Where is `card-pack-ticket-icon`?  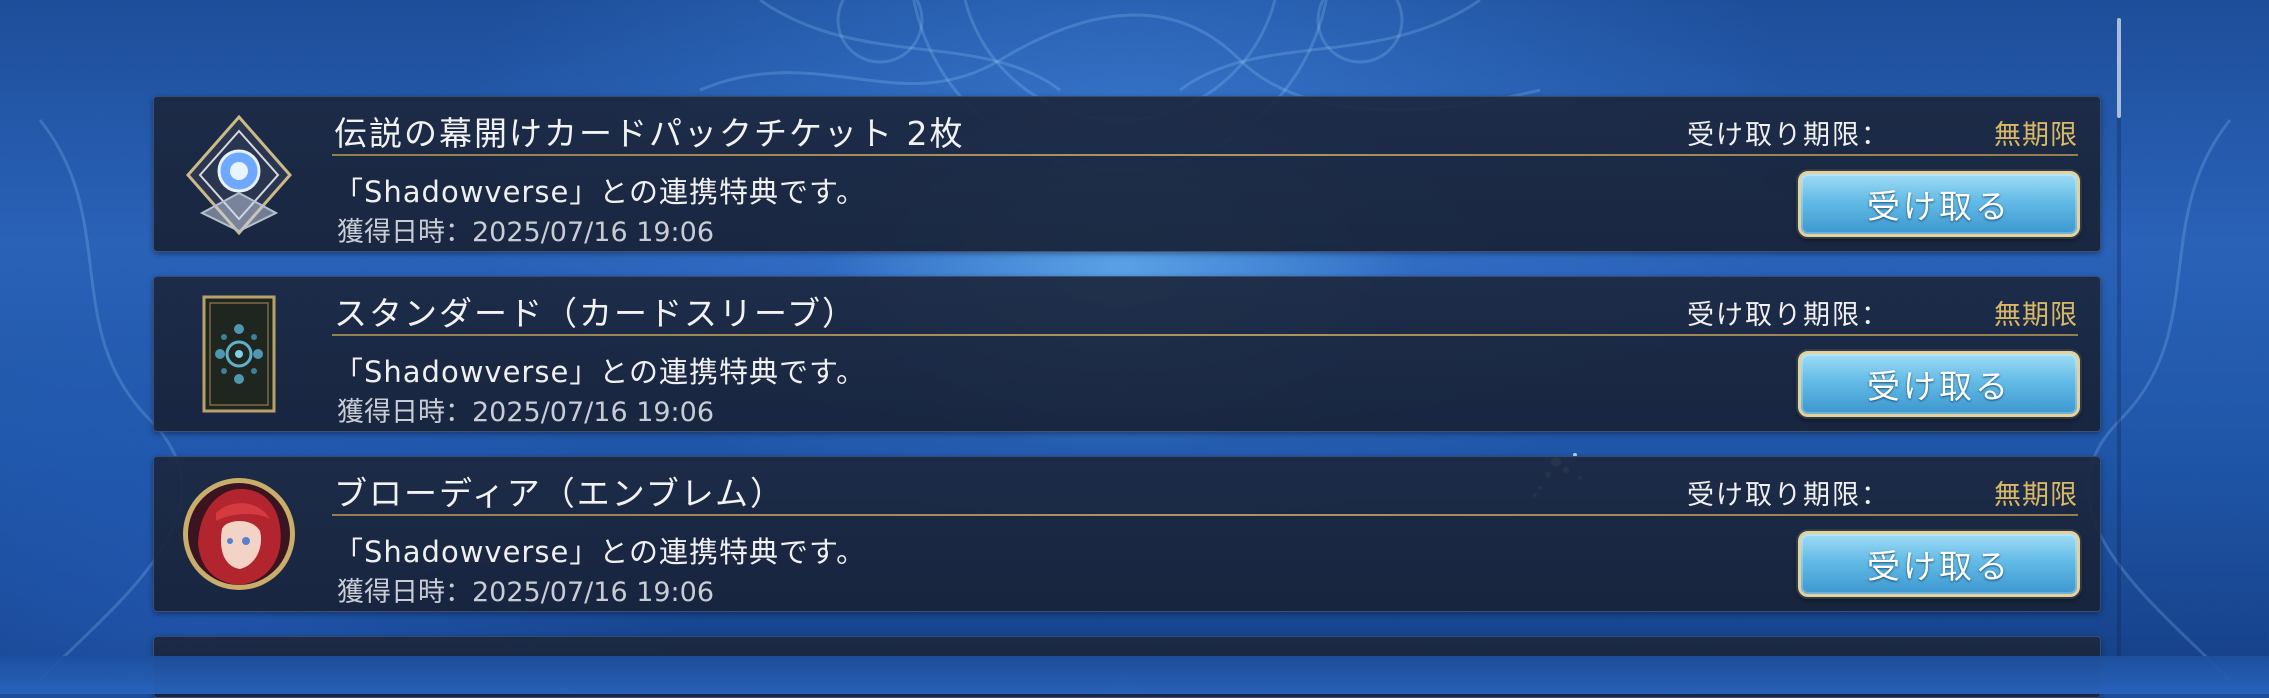 card-pack-ticket-icon is located at coordinates (239, 174).